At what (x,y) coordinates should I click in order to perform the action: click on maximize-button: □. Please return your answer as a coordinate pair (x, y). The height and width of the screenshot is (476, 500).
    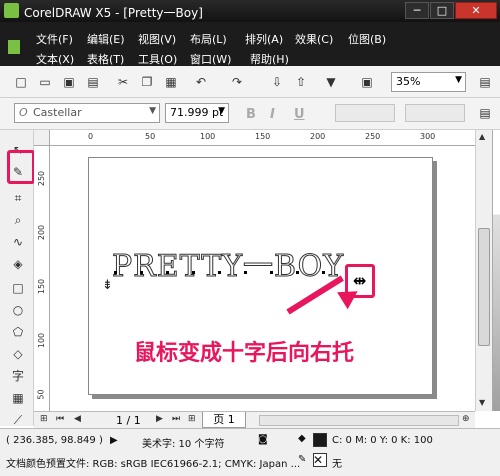
    Looking at the image, I should click on (442, 10).